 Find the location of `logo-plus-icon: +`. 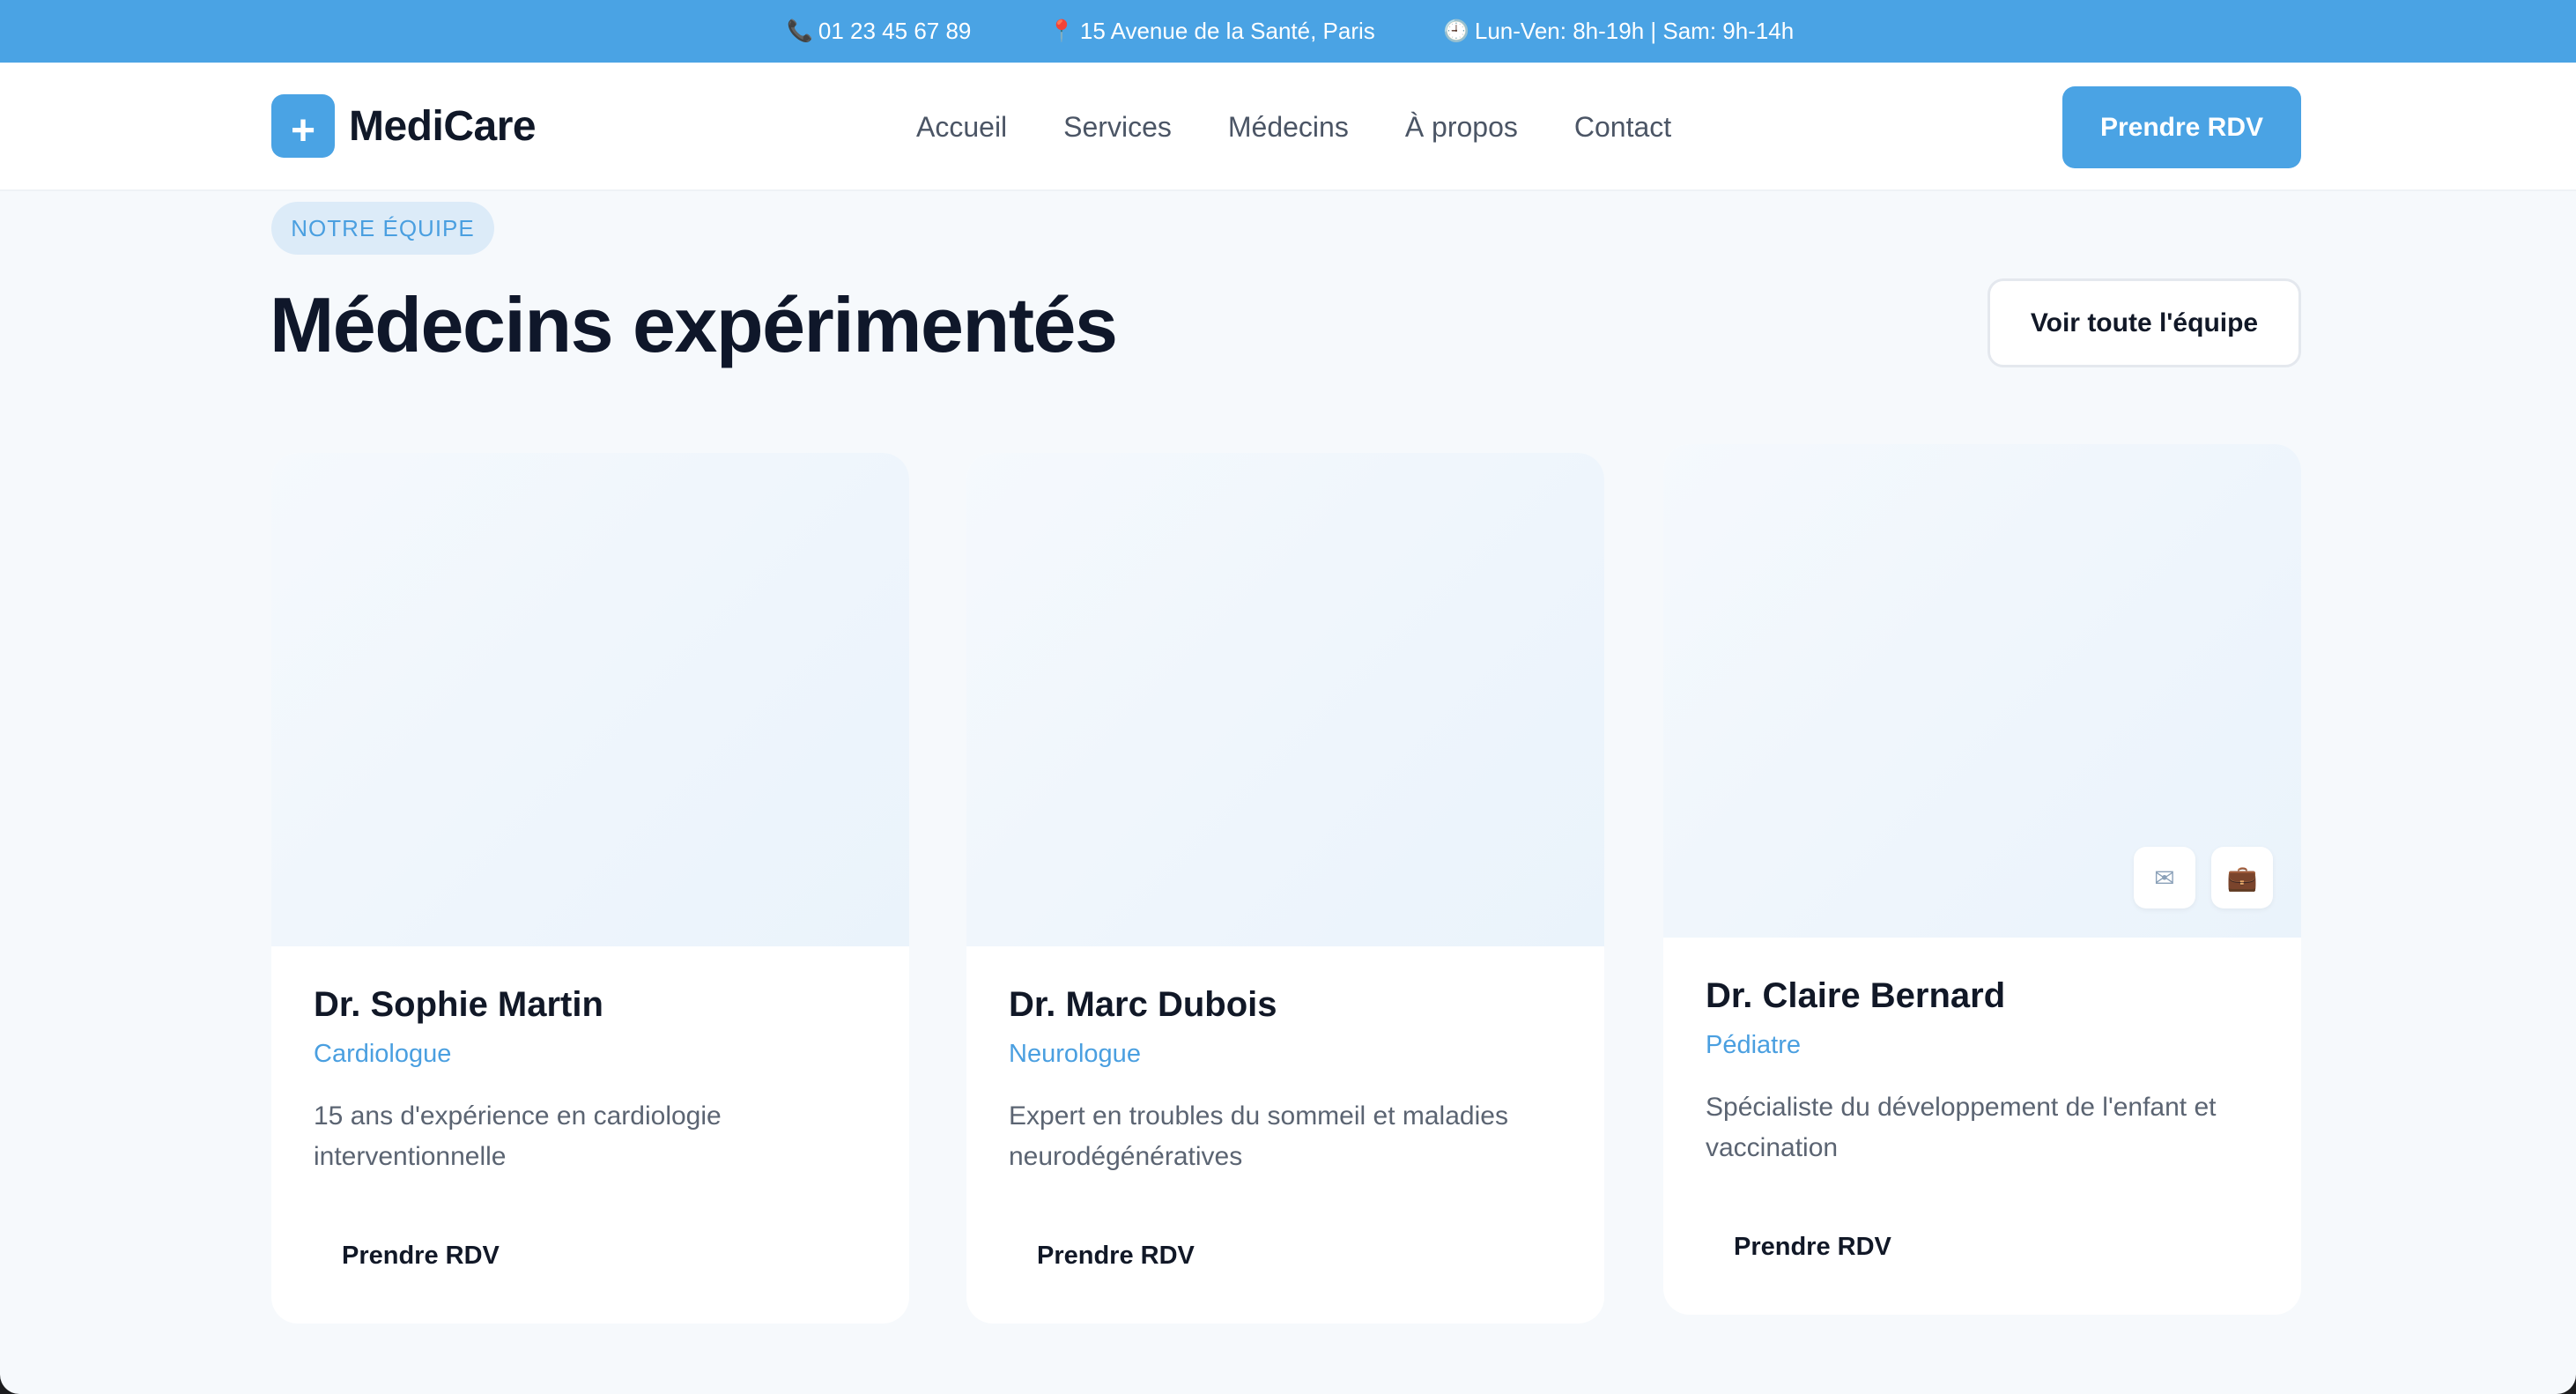

logo-plus-icon: + is located at coordinates (303, 126).